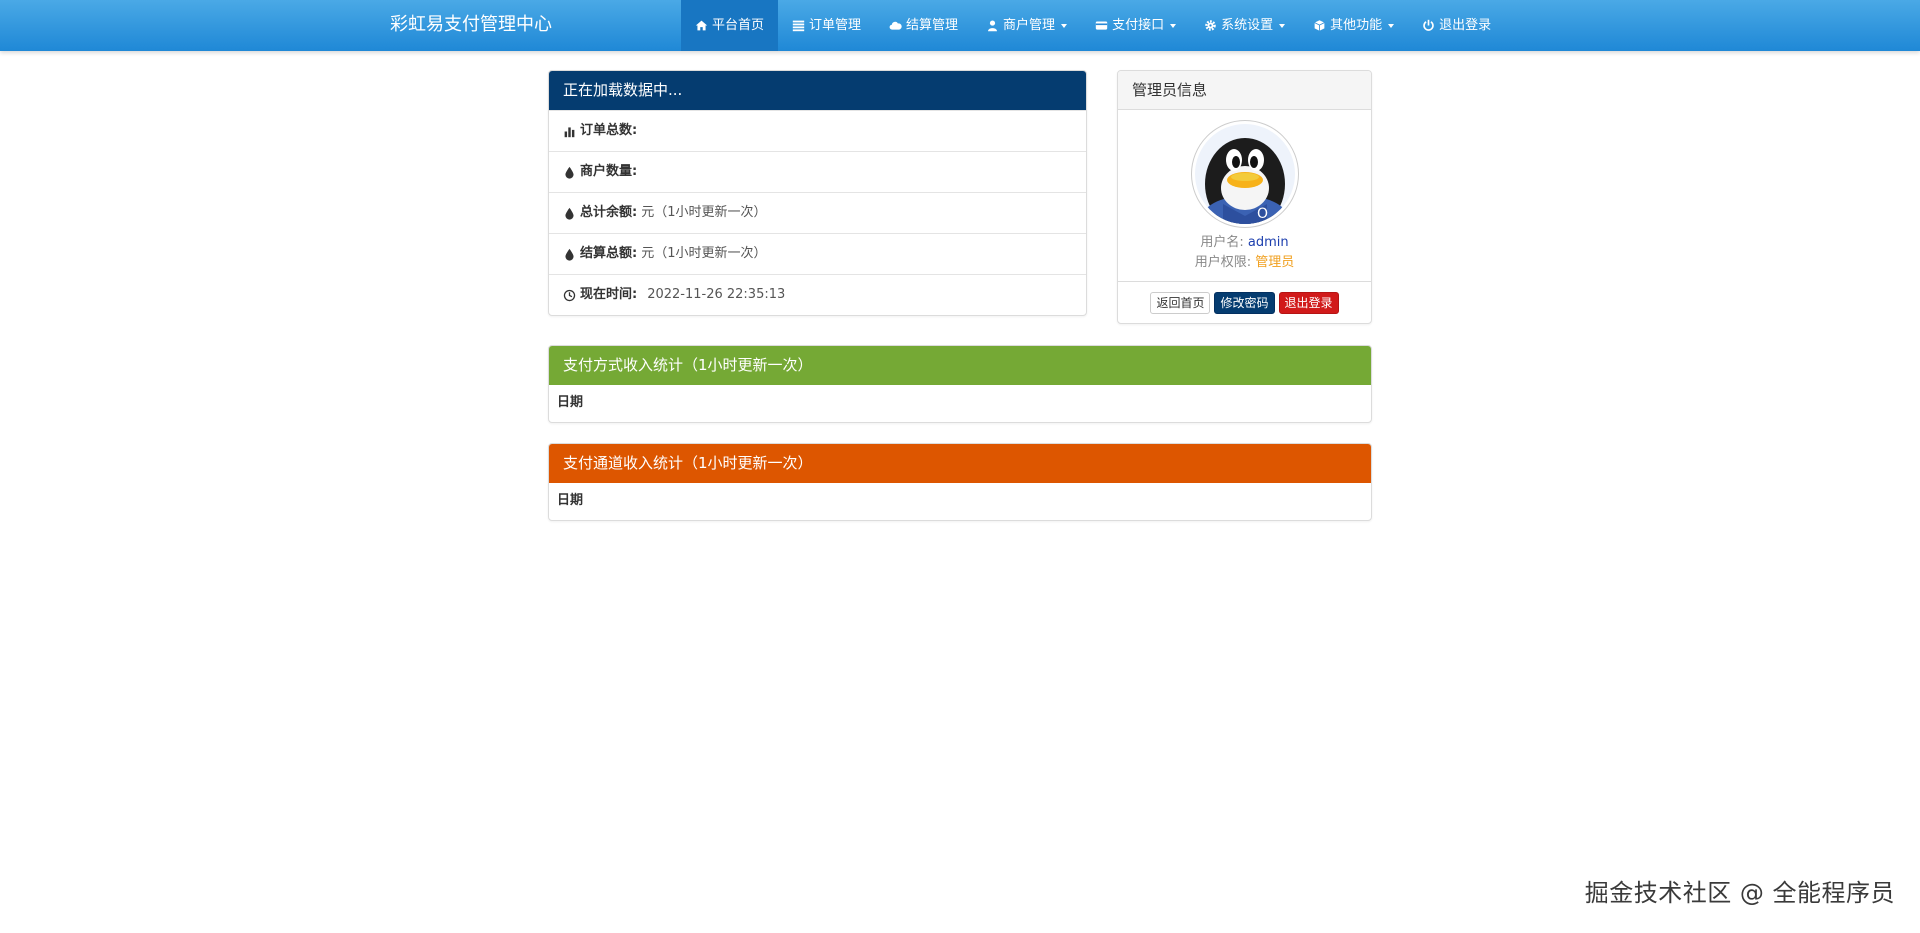 Image resolution: width=1920 pixels, height=933 pixels. What do you see at coordinates (1268, 242) in the screenshot?
I see `username-value: admin` at bounding box center [1268, 242].